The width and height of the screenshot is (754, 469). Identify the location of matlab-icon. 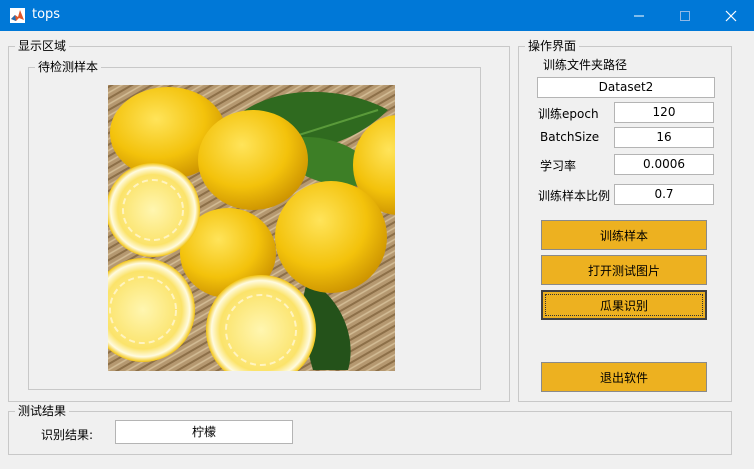
(17, 15).